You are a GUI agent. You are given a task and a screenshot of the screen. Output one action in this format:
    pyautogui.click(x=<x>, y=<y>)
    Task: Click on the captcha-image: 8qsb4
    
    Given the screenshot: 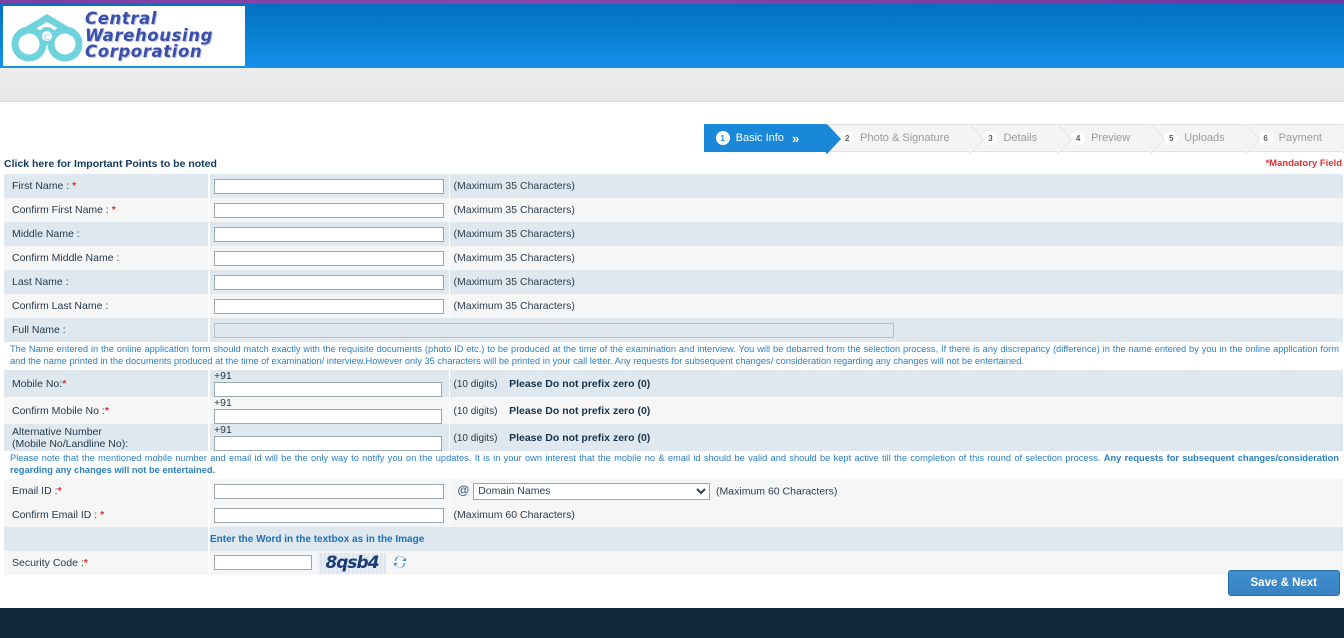 What is the action you would take?
    pyautogui.click(x=352, y=563)
    